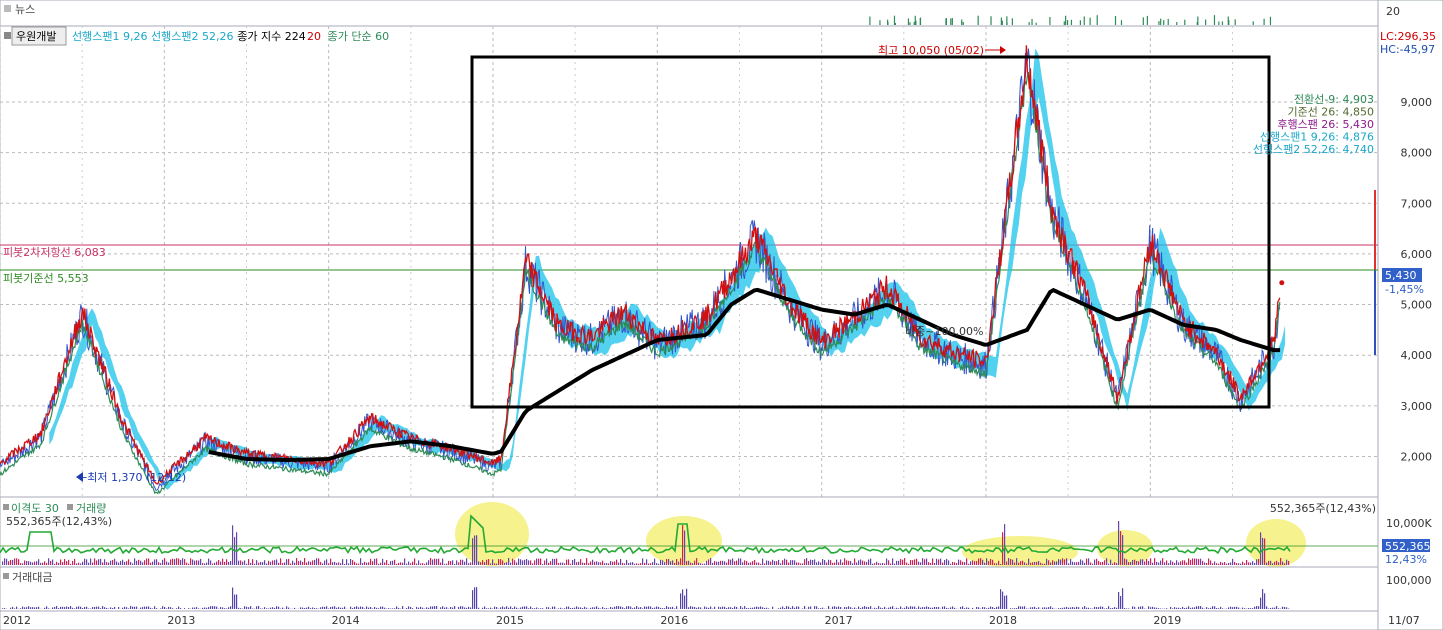 Image resolution: width=1443 pixels, height=630 pixels. I want to click on volume-menu-icon, so click(6, 507).